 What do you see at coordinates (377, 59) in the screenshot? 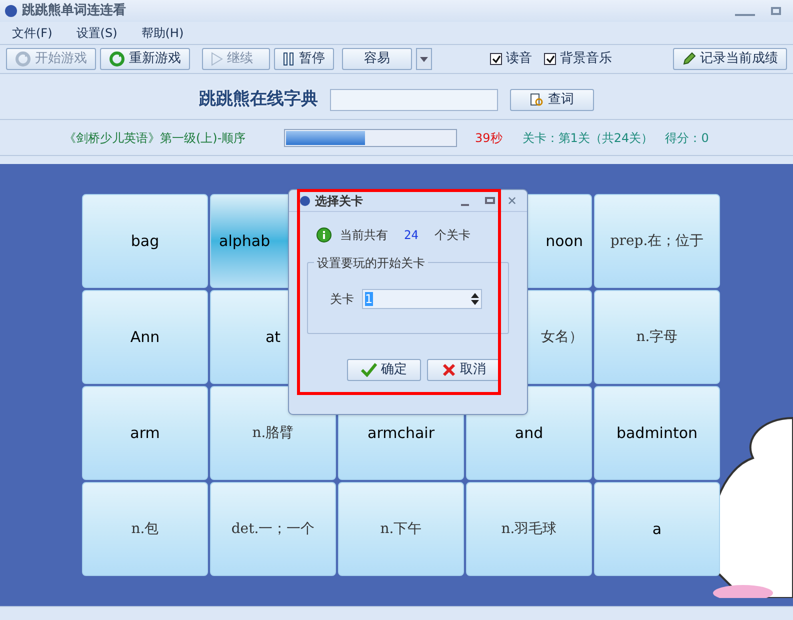
I see `difficulty-dropdown: 容易` at bounding box center [377, 59].